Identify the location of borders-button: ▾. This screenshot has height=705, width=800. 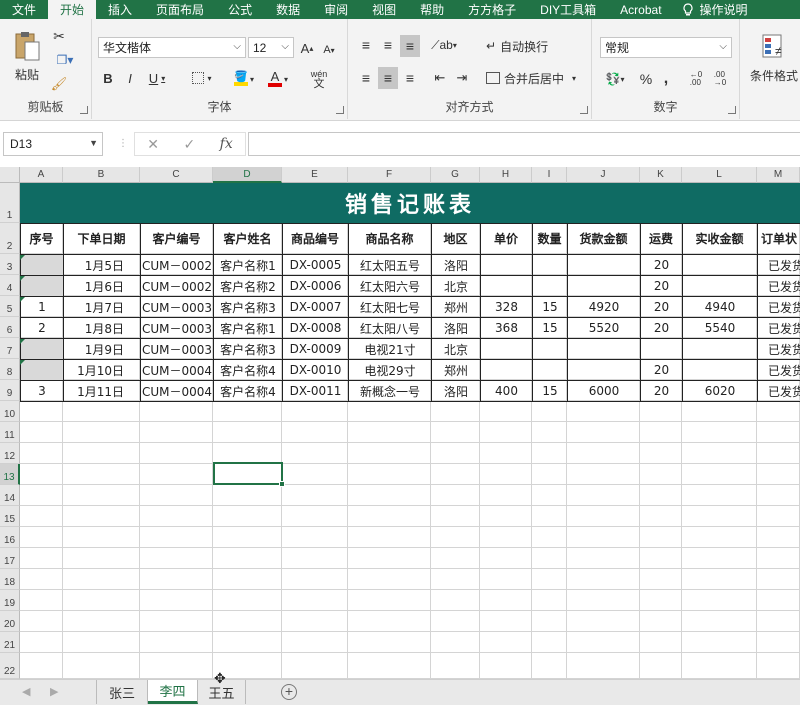
(202, 78).